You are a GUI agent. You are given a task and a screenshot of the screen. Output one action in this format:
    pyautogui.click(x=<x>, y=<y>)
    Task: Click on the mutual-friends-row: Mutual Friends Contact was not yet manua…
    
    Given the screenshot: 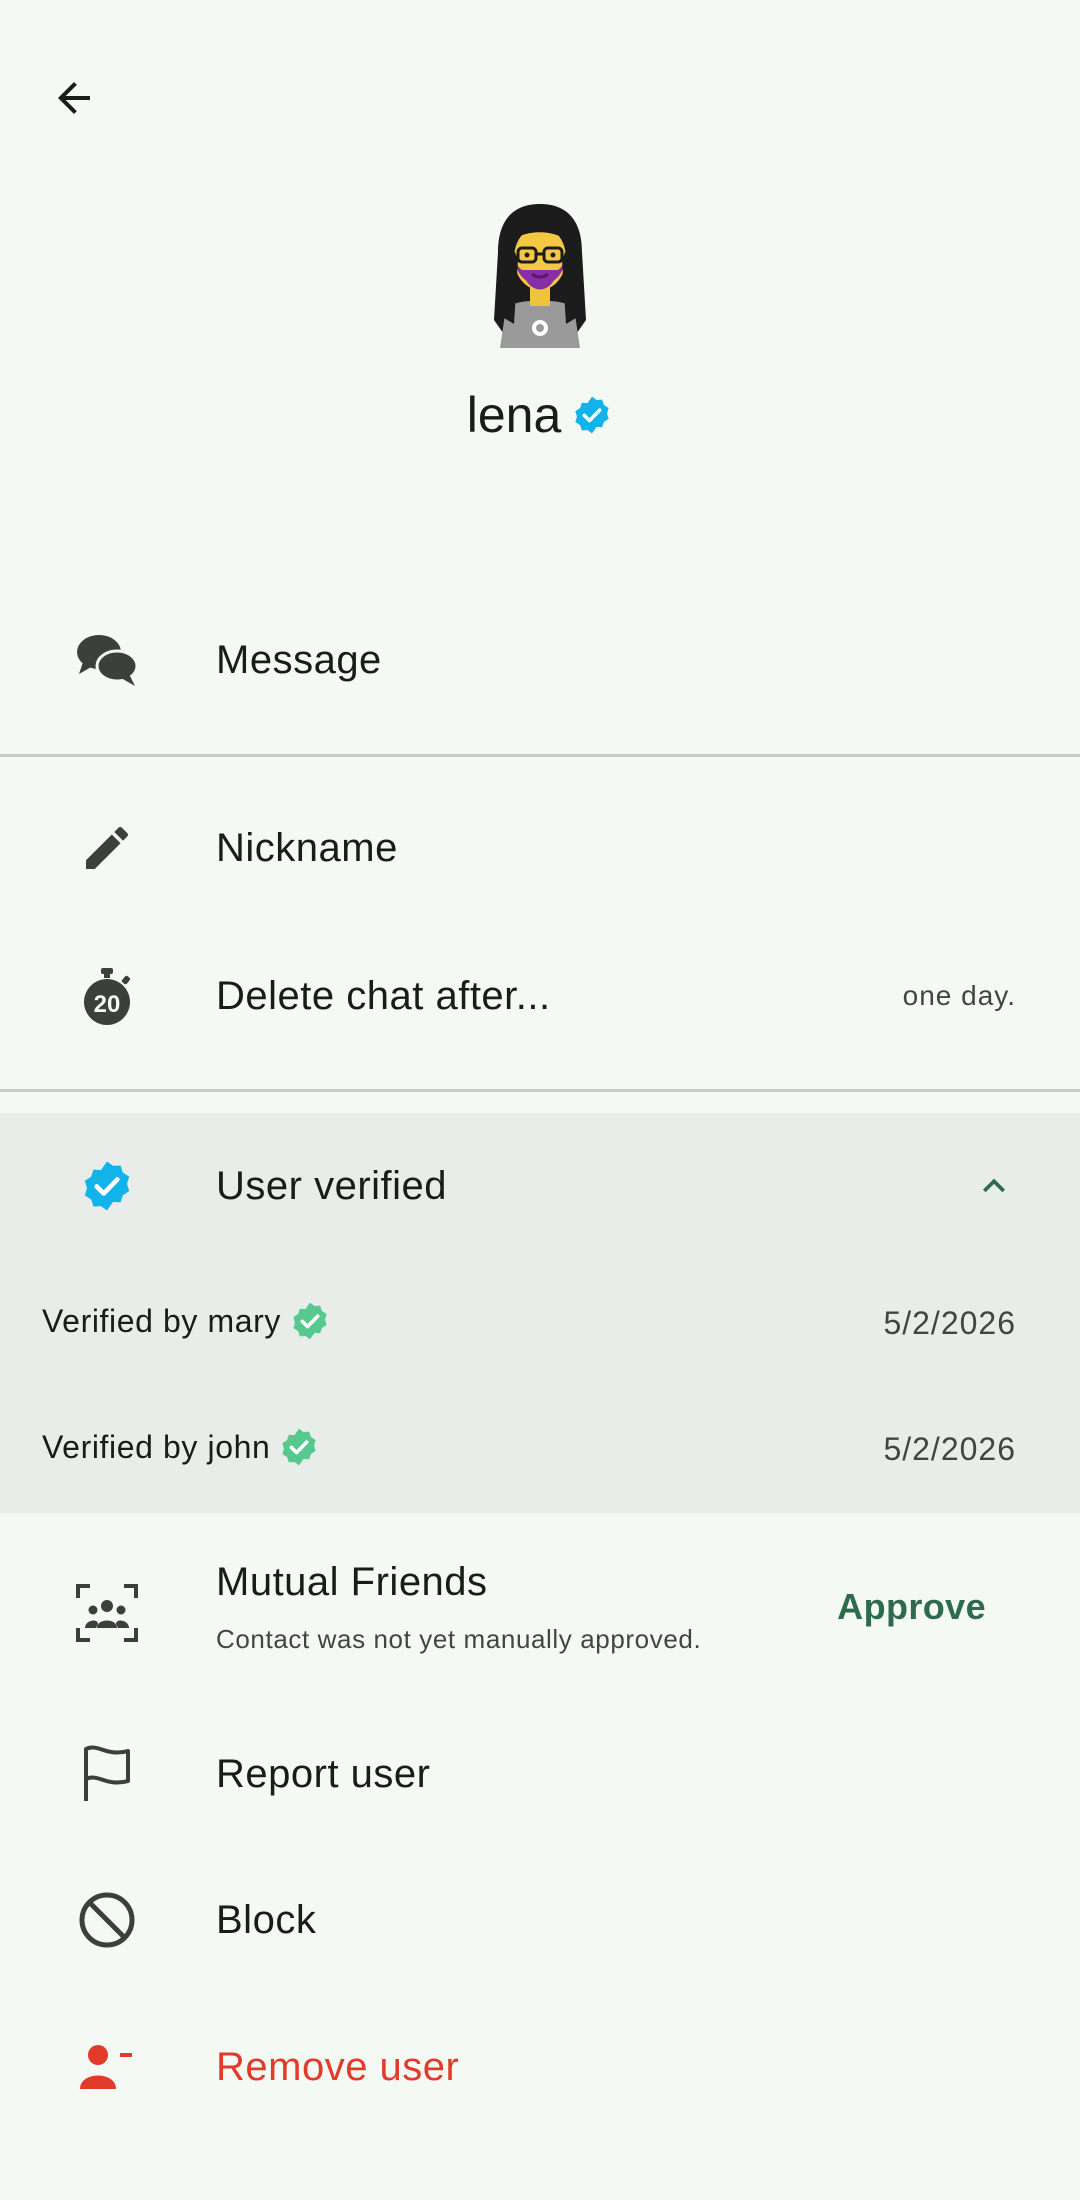 What is the action you would take?
    pyautogui.click(x=540, y=1610)
    